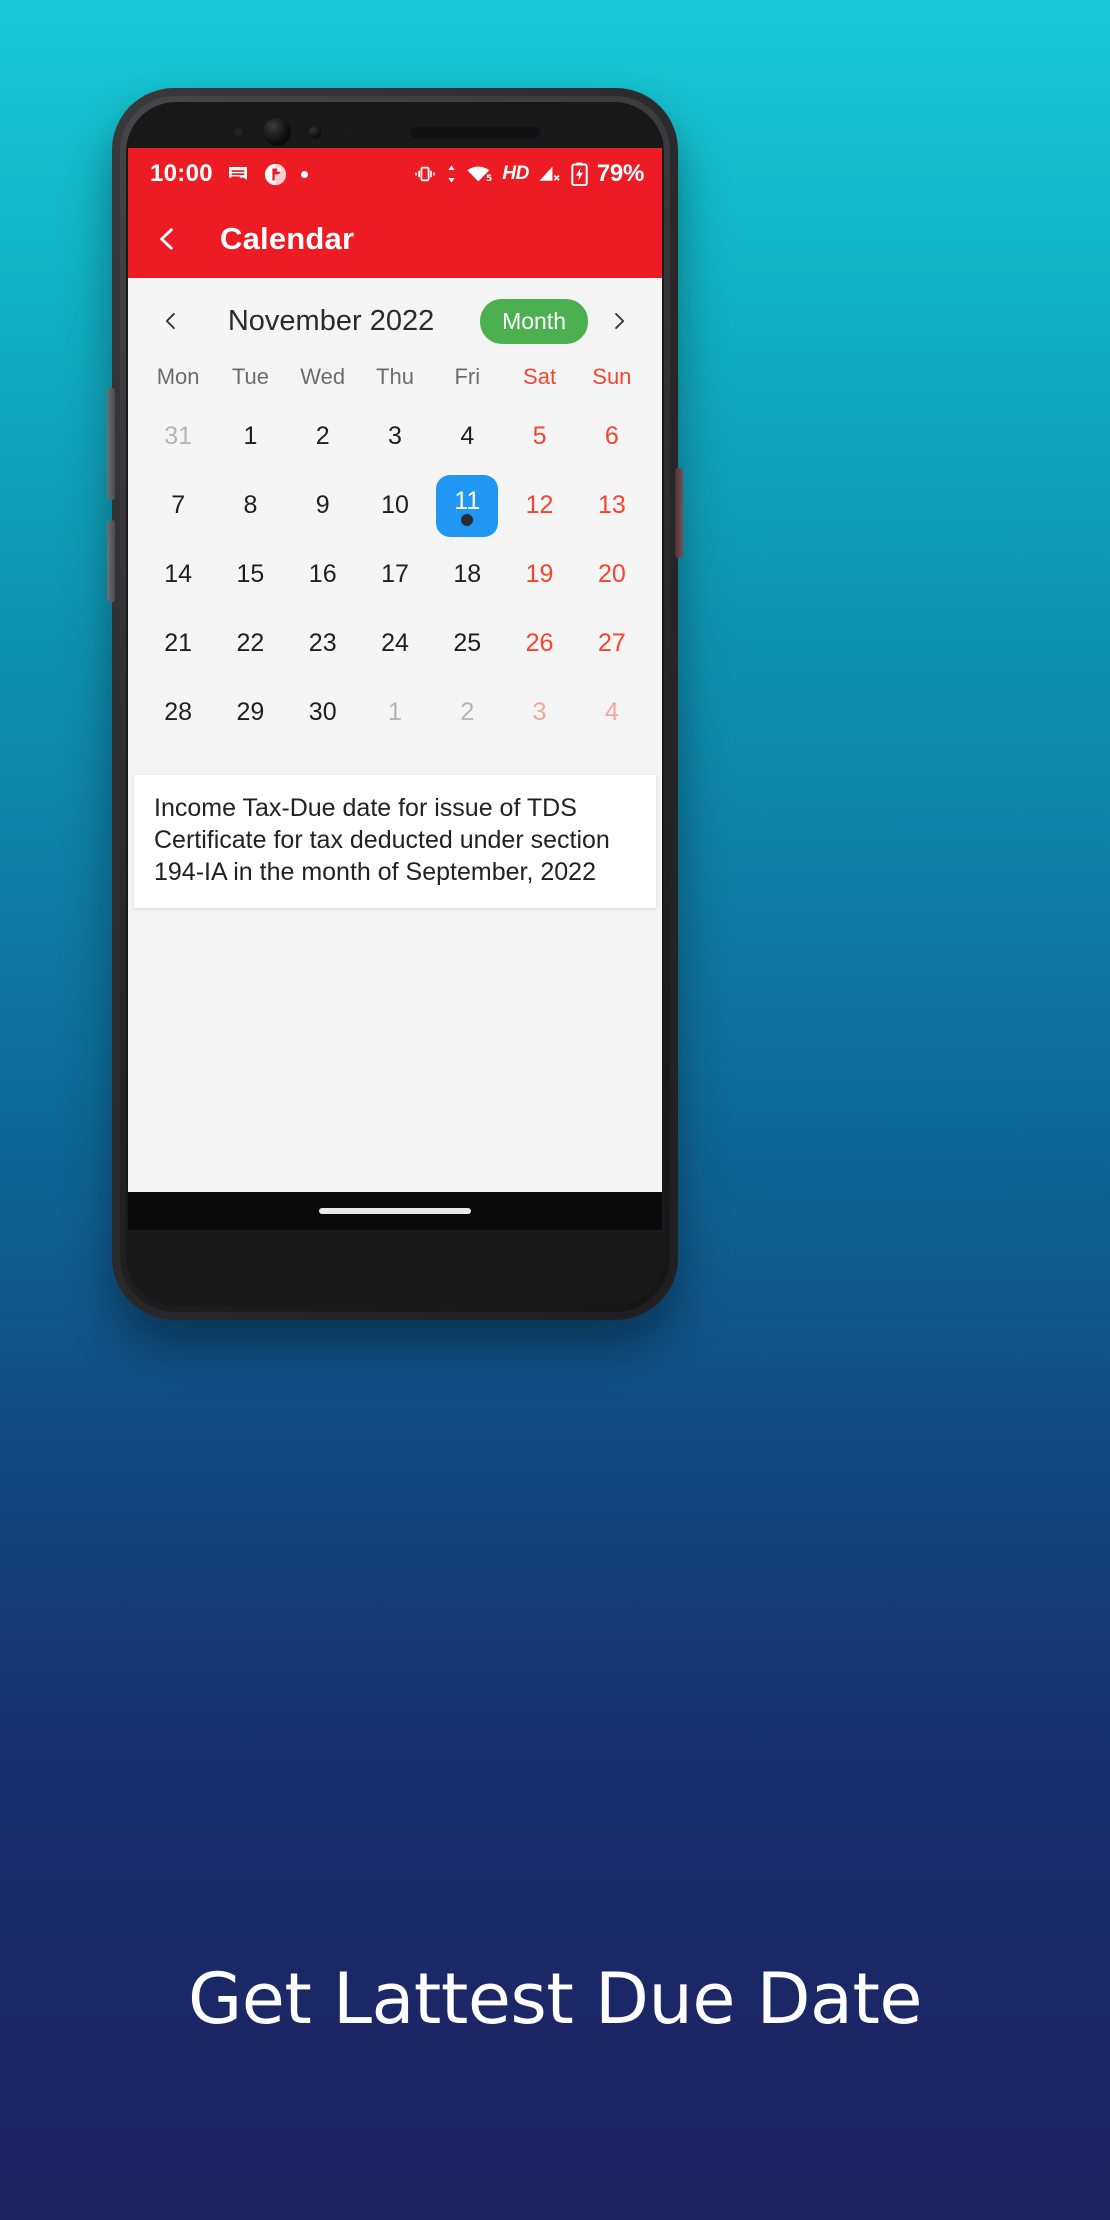 The width and height of the screenshot is (1110, 2220). Describe the element at coordinates (579, 174) in the screenshot. I see `battery-icon` at that location.